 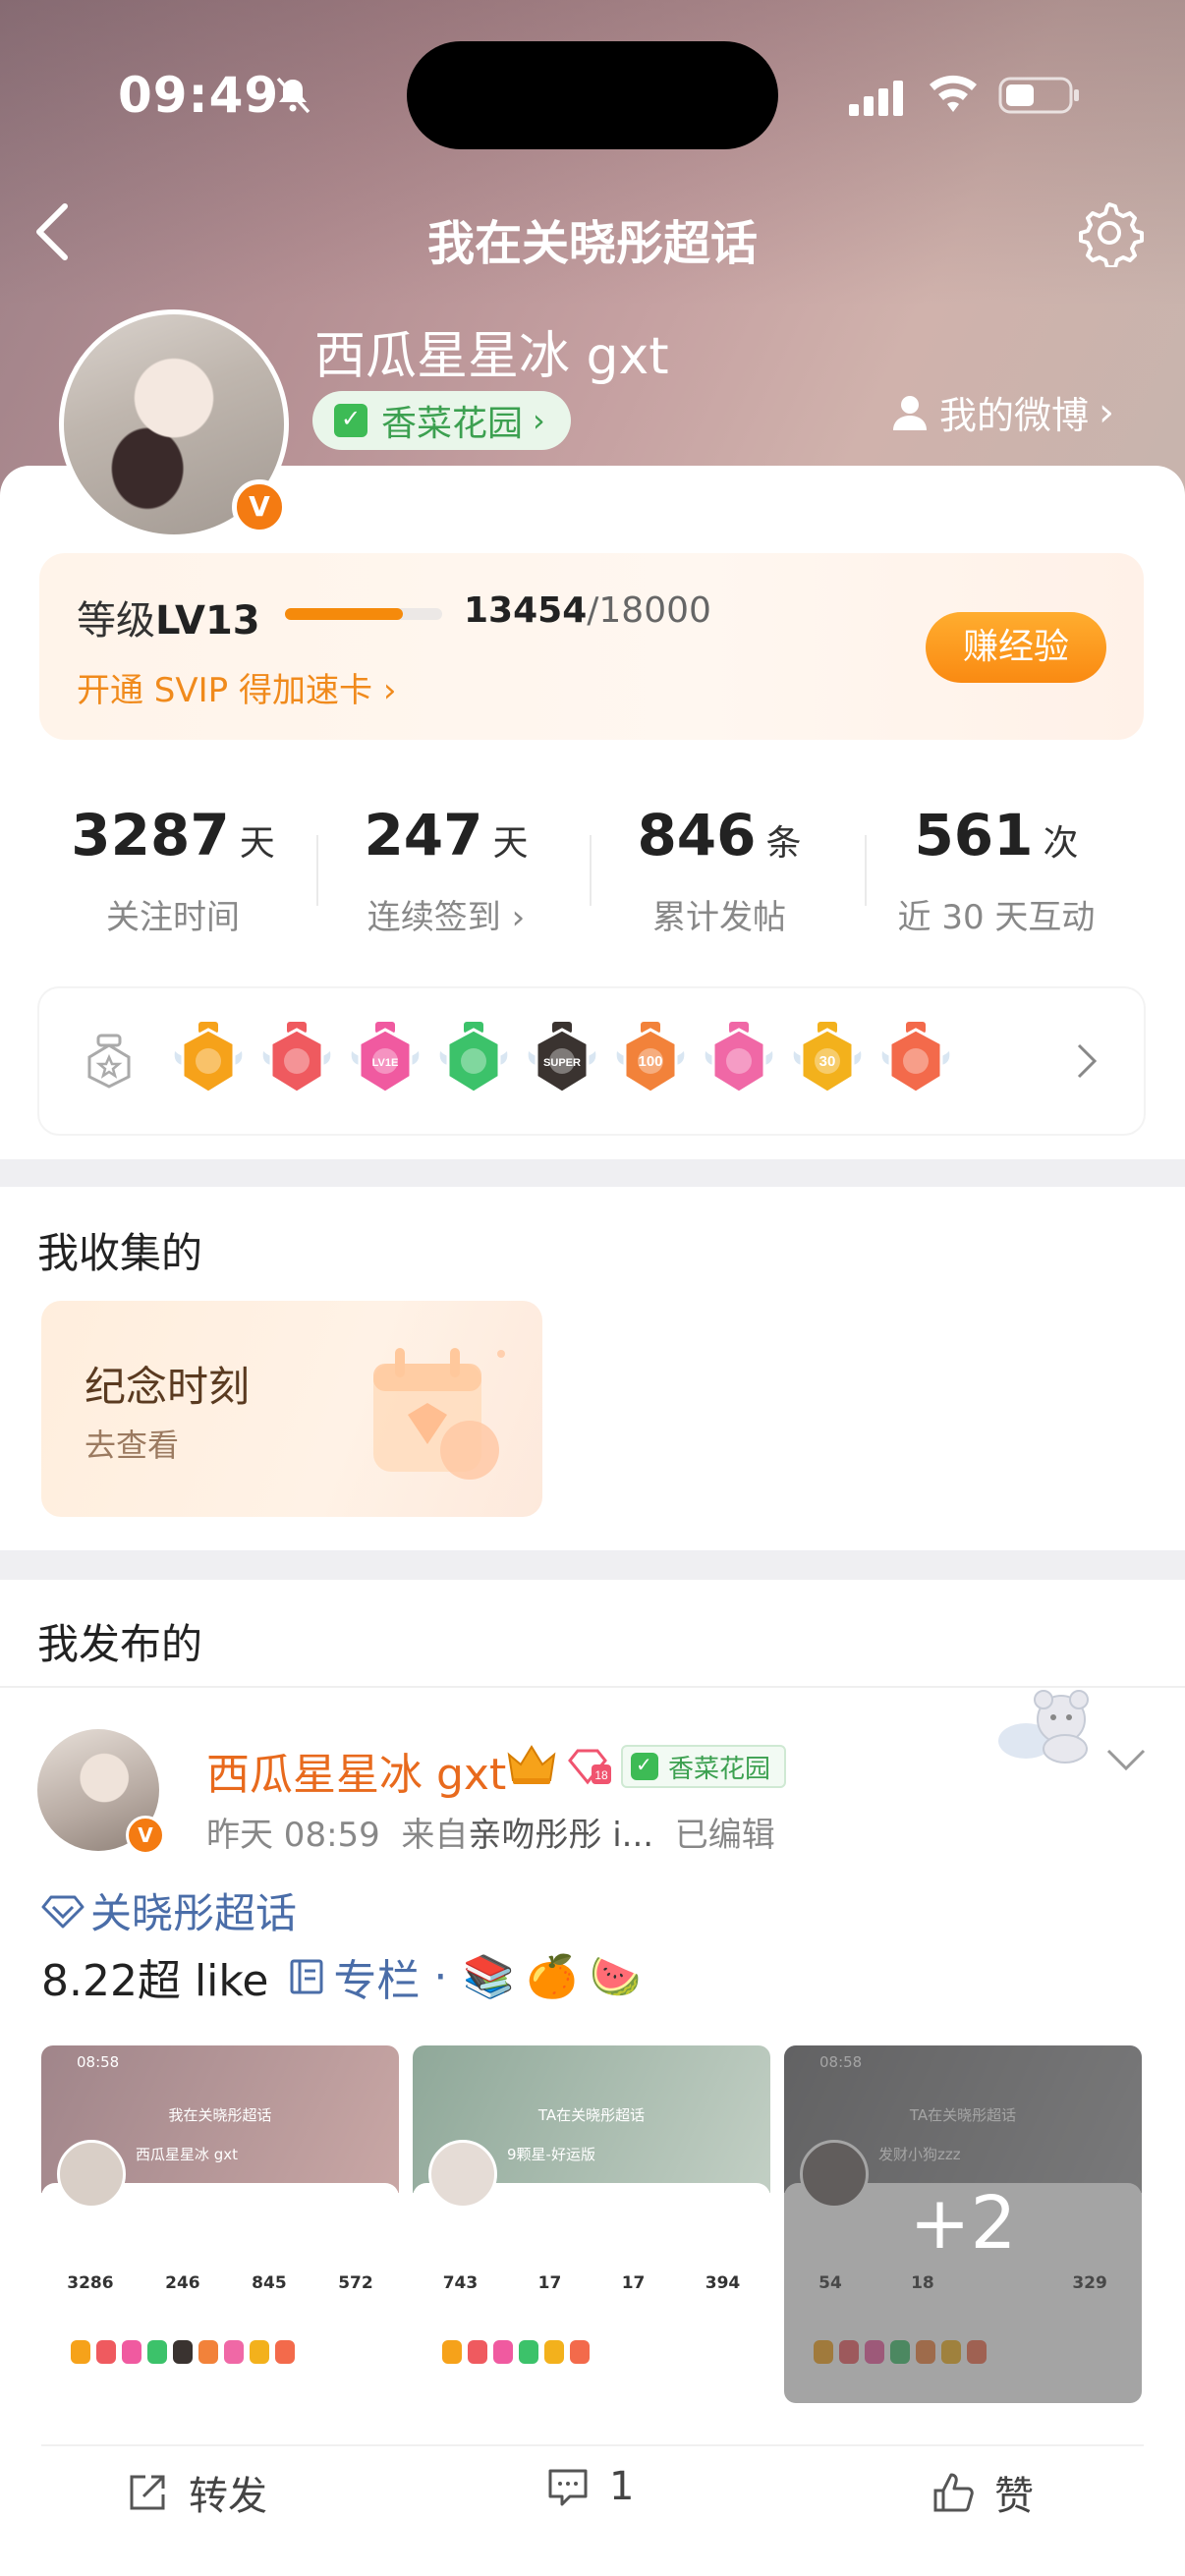 I want to click on 30-days-medal-icon-shape: 30, so click(x=828, y=1058).